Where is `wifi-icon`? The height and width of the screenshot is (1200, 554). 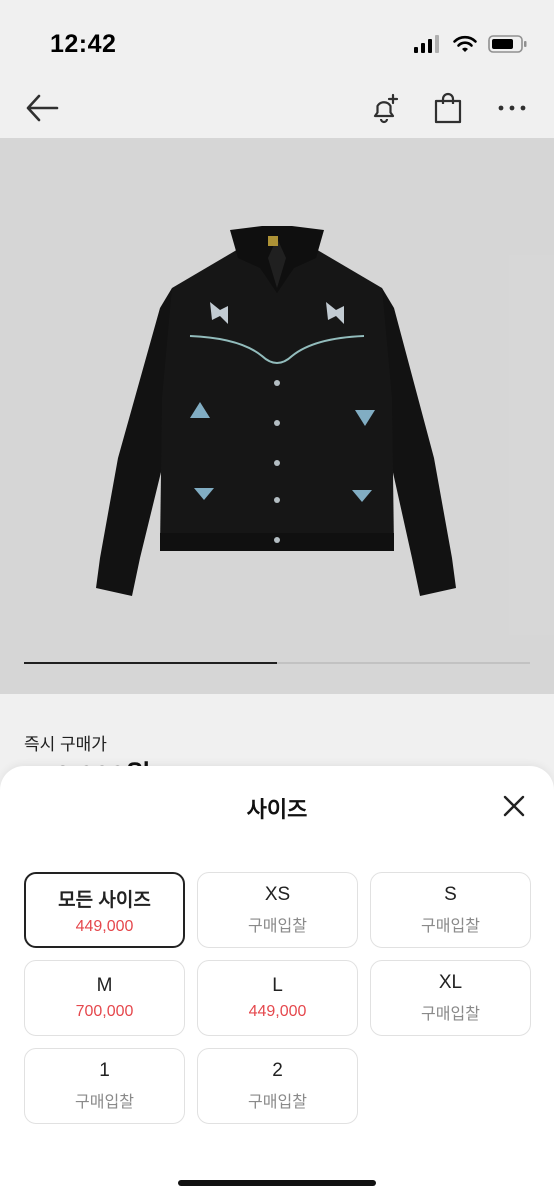 wifi-icon is located at coordinates (465, 43).